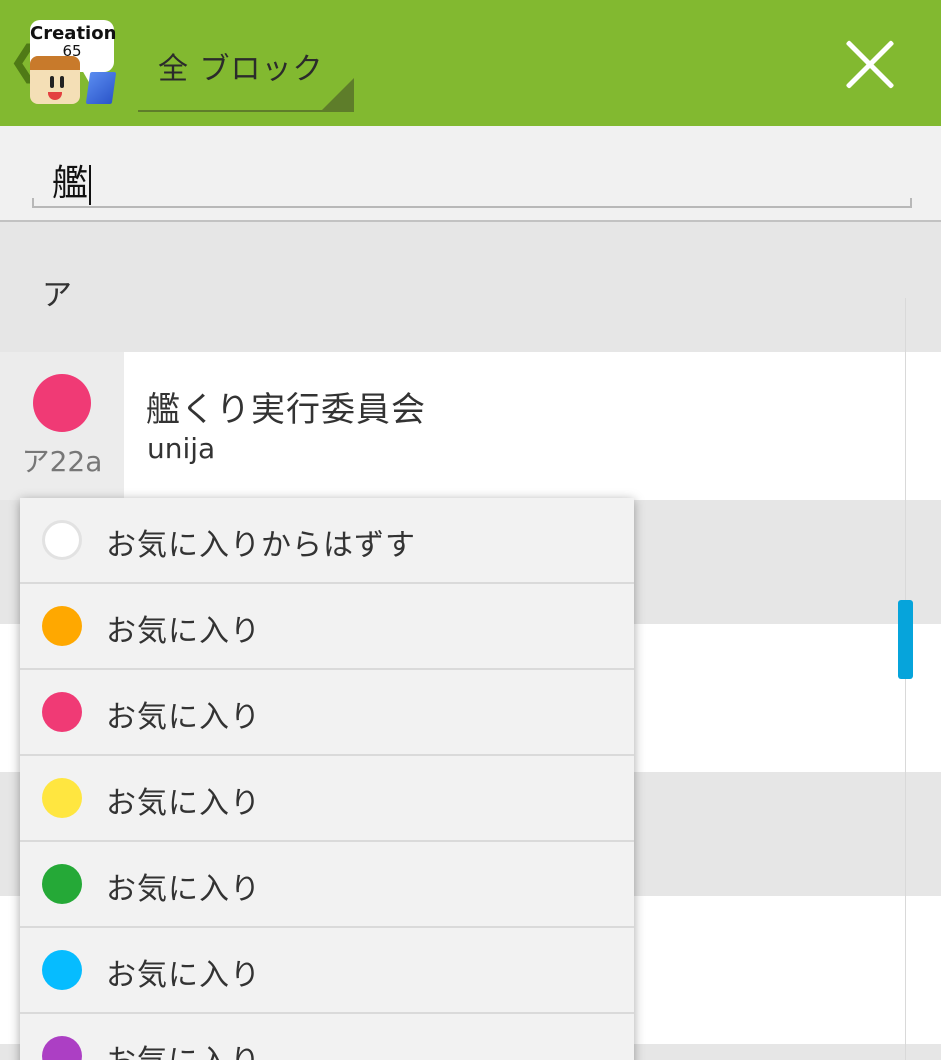 Image resolution: width=941 pixels, height=1060 pixels. What do you see at coordinates (62, 626) in the screenshot?
I see `orange-dot-icon` at bounding box center [62, 626].